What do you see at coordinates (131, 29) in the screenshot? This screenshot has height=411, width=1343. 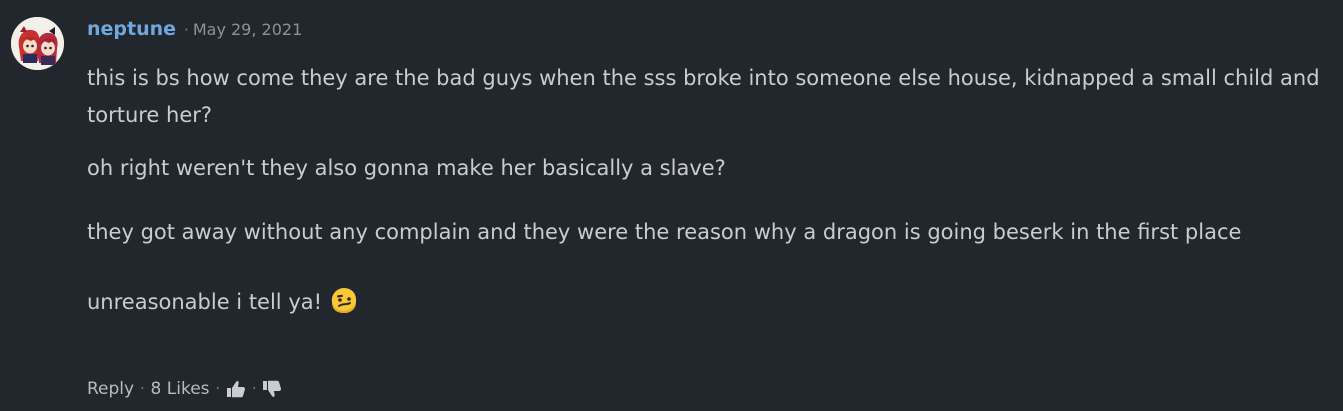 I see `username-link: neptune` at bounding box center [131, 29].